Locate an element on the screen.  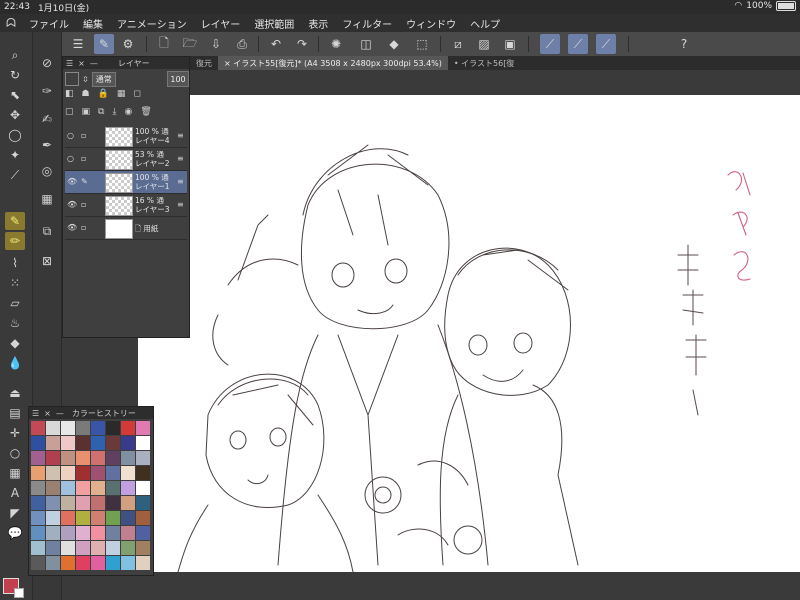
stroke-ink-icon: ⟋ is located at coordinates (578, 44).